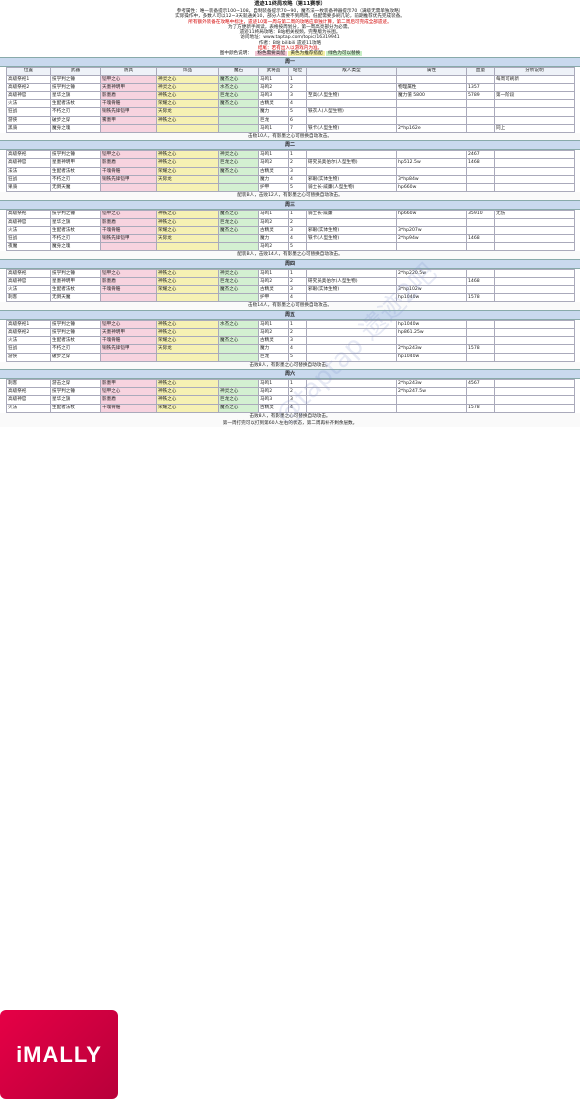 Image resolution: width=580 pixels, height=1099 pixels. What do you see at coordinates (351, 96) in the screenshot?
I see `cell-enemy: 至高(人型生物)` at bounding box center [351, 96].